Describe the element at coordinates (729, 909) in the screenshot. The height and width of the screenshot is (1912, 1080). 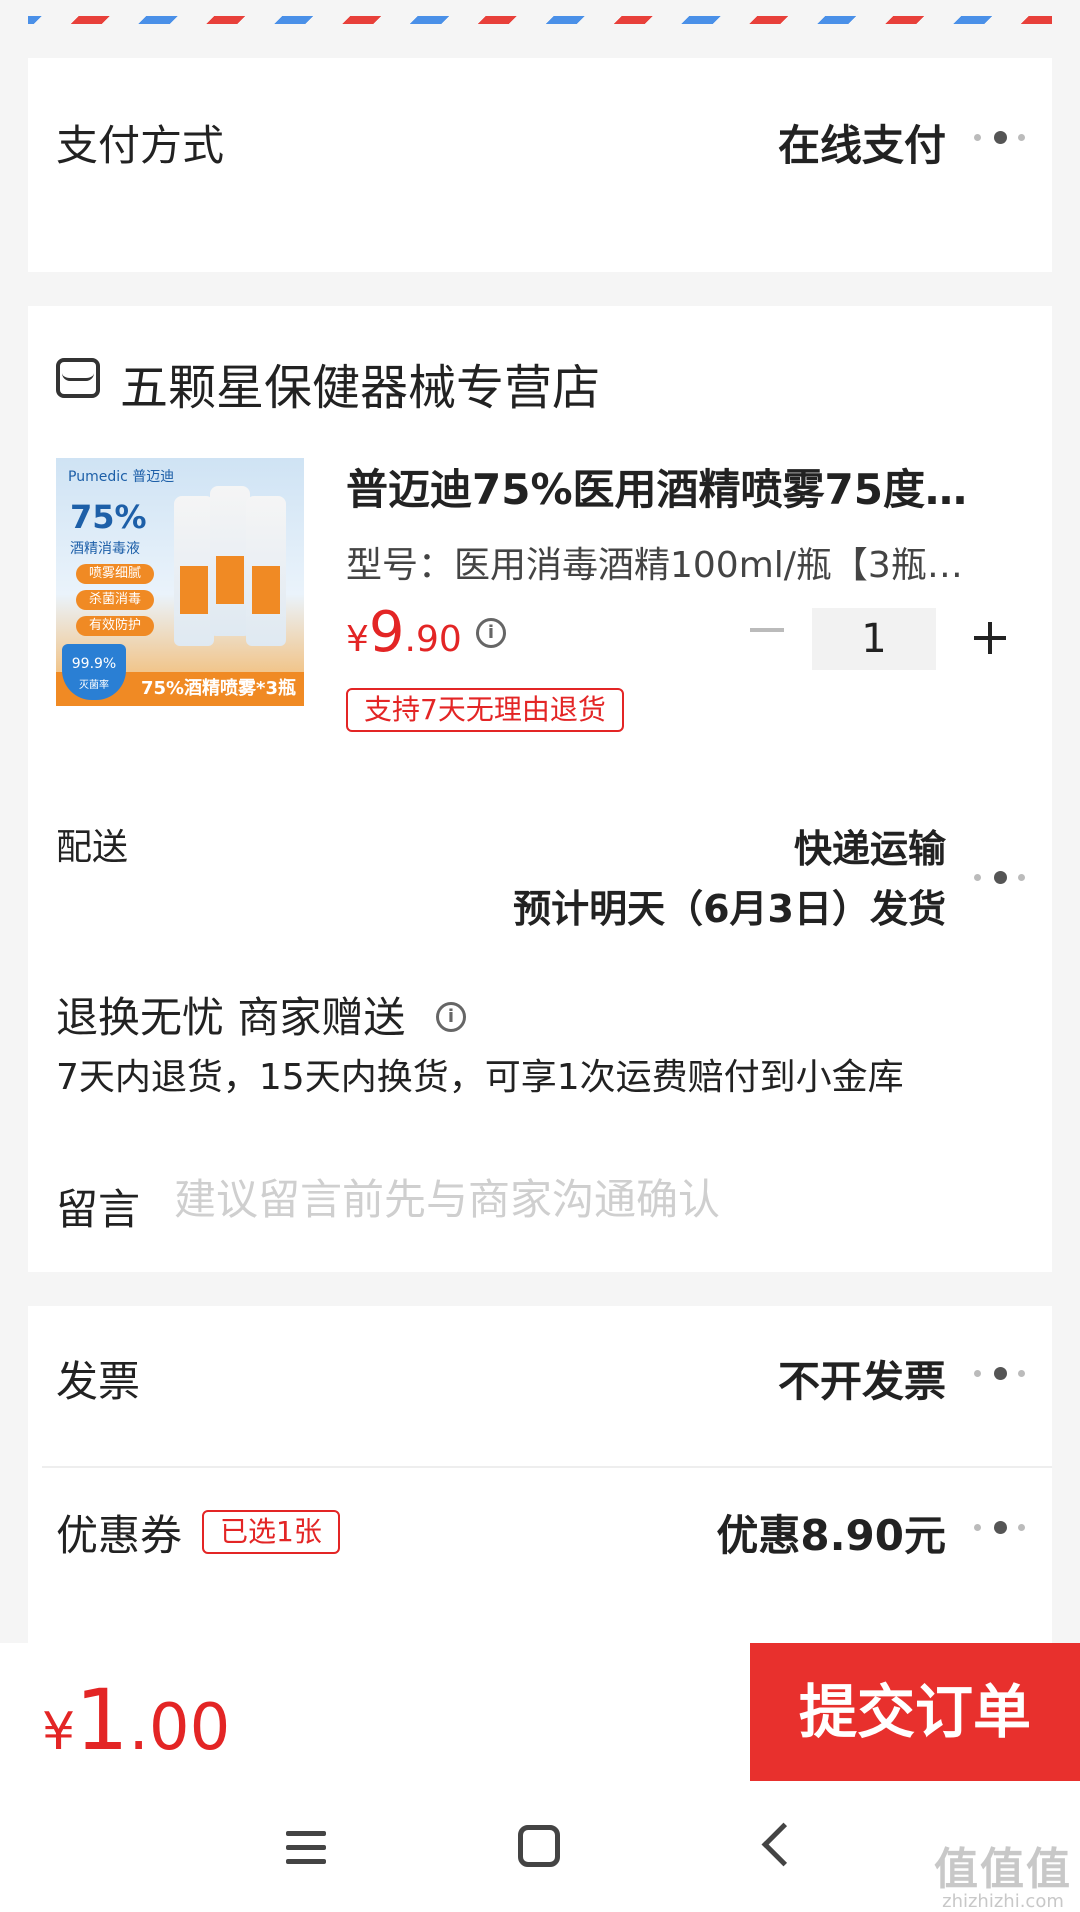
I see `shipping-estimate: 预计明天（6月3日）发货` at that location.